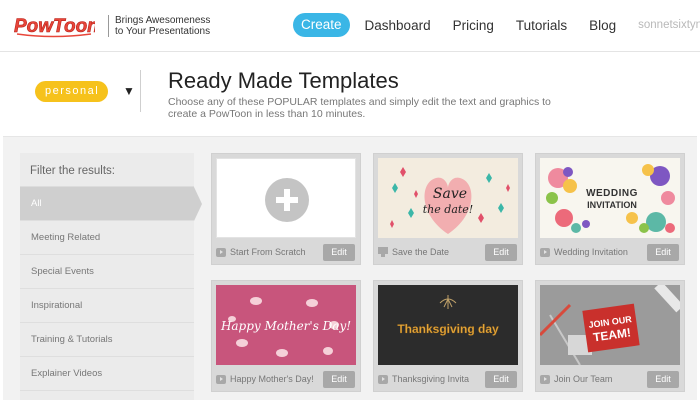 The image size is (700, 400). I want to click on template-thumbnail, so click(286, 198).